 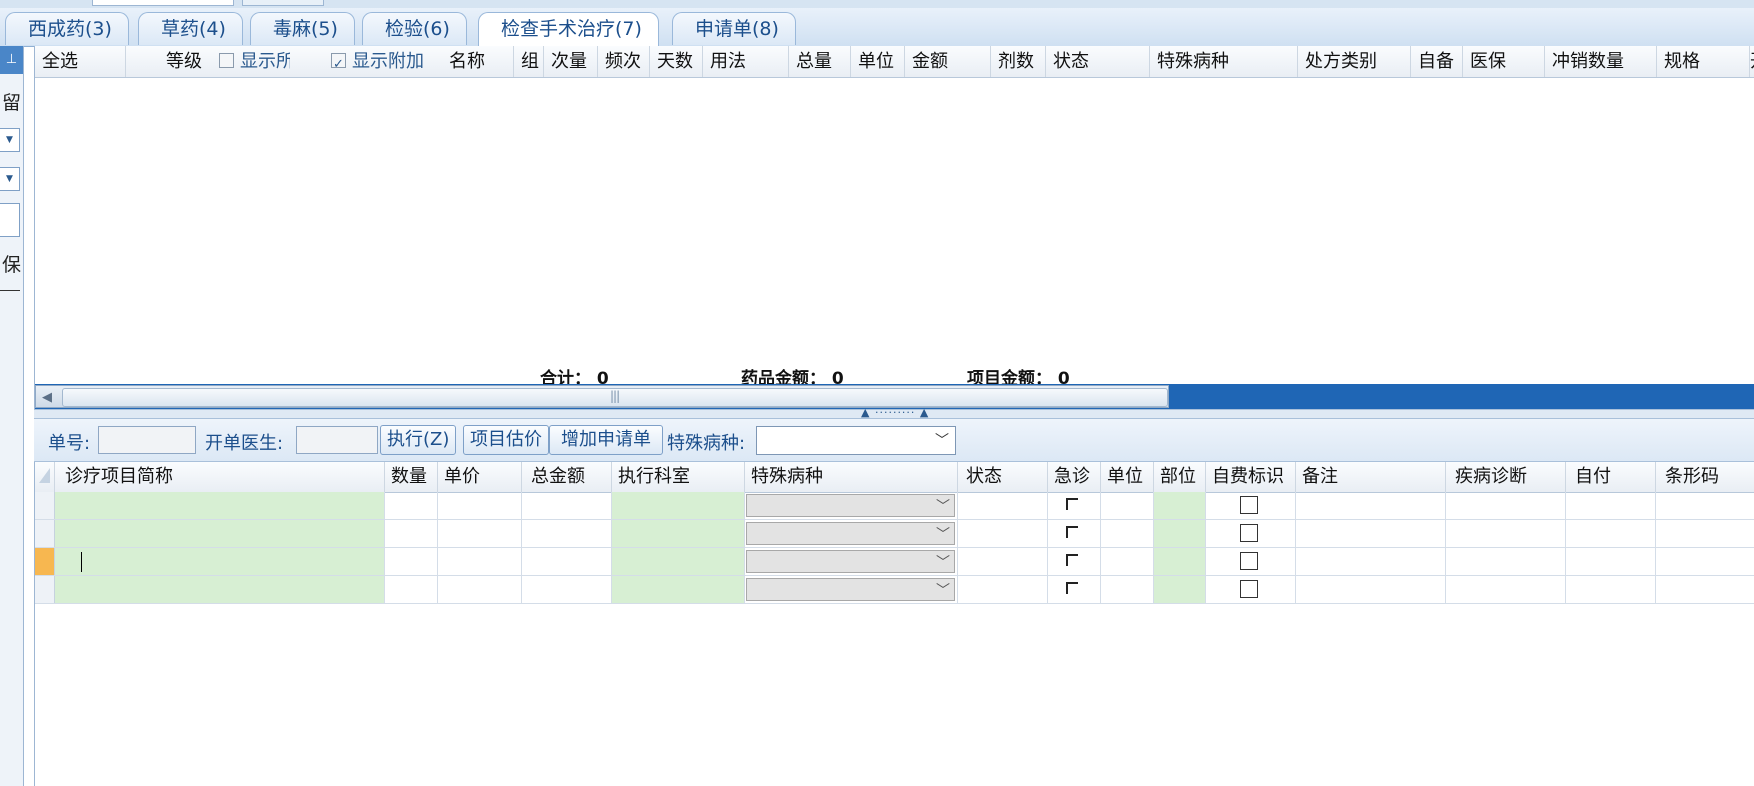 I want to click on urgent-cell, so click(x=1074, y=589).